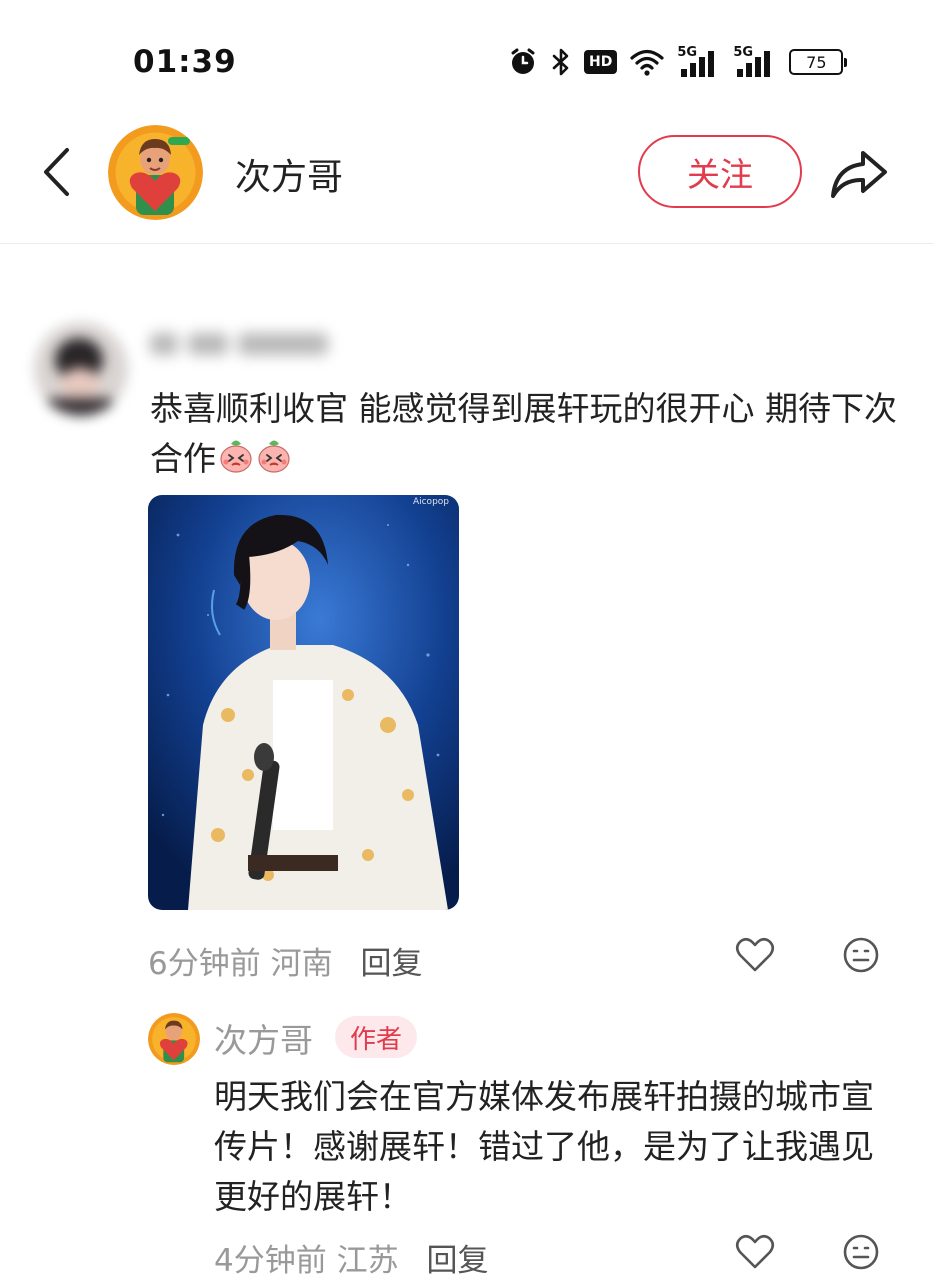 The image size is (934, 1280). I want to click on battery-icon: 75, so click(818, 62).